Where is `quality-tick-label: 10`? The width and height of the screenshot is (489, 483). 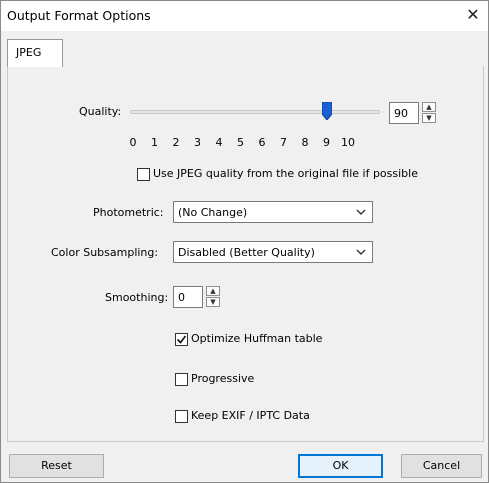 quality-tick-label: 10 is located at coordinates (348, 142).